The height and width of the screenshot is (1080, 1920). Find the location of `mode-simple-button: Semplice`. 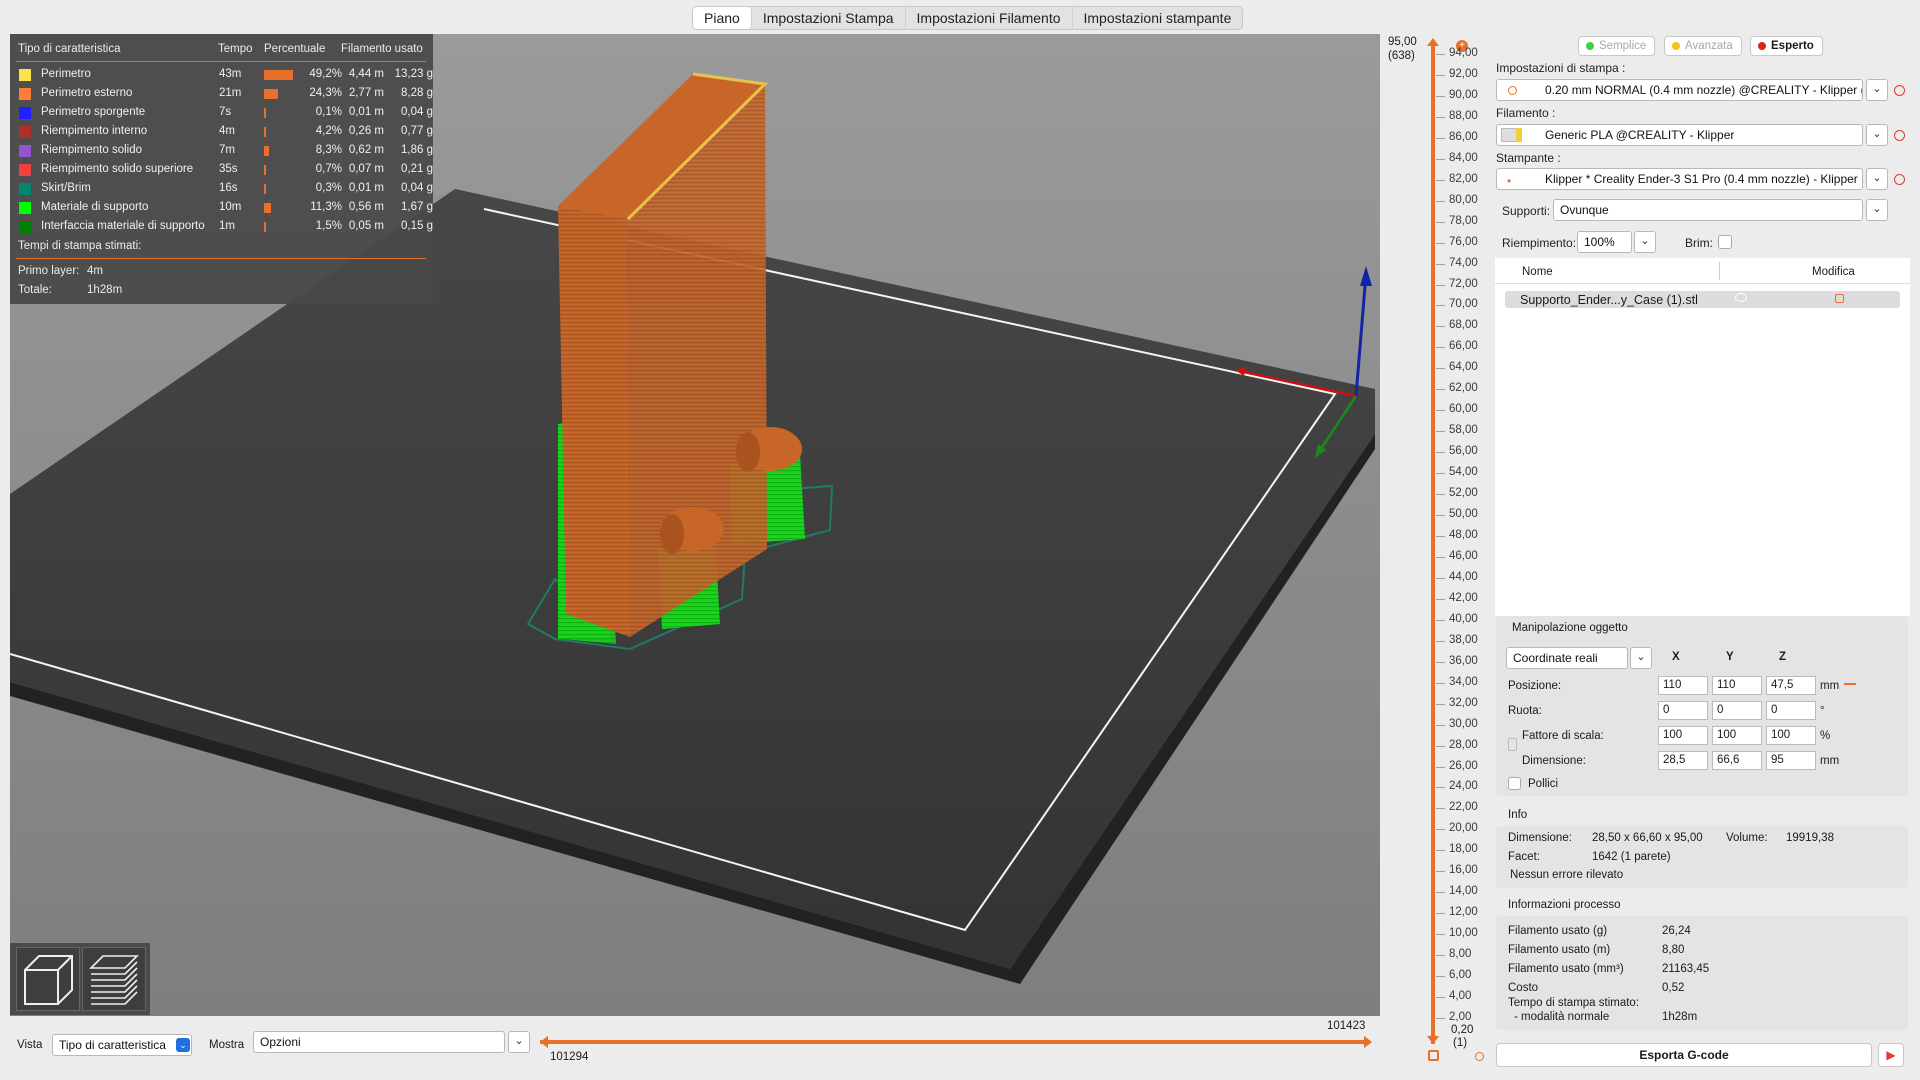

mode-simple-button: Semplice is located at coordinates (1617, 46).